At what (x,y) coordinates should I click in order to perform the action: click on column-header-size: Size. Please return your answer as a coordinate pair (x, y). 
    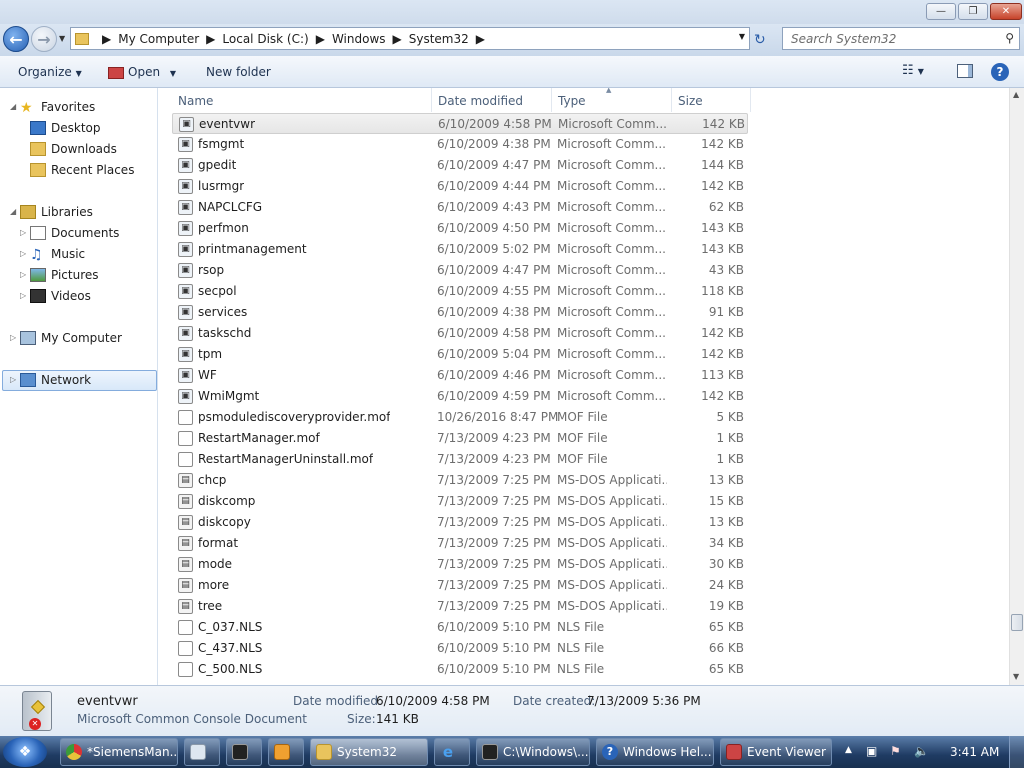
    Looking at the image, I should click on (711, 100).